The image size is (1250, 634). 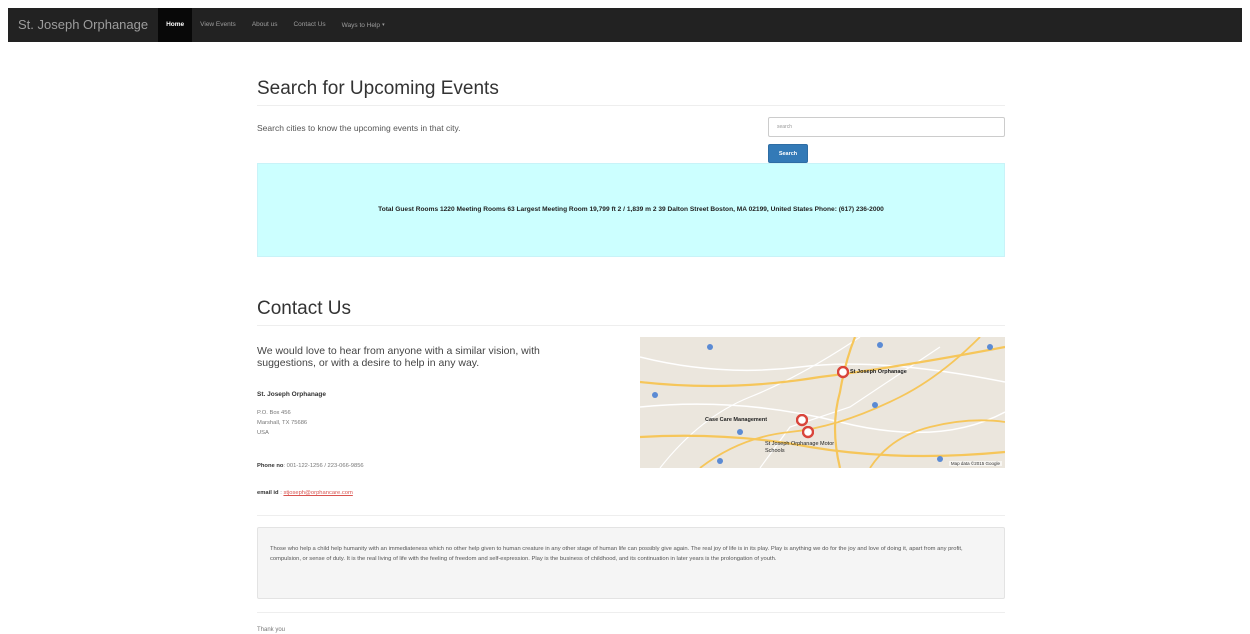 I want to click on phone-value: : 001-122-1256 / 223-066-9856, so click(x=323, y=466).